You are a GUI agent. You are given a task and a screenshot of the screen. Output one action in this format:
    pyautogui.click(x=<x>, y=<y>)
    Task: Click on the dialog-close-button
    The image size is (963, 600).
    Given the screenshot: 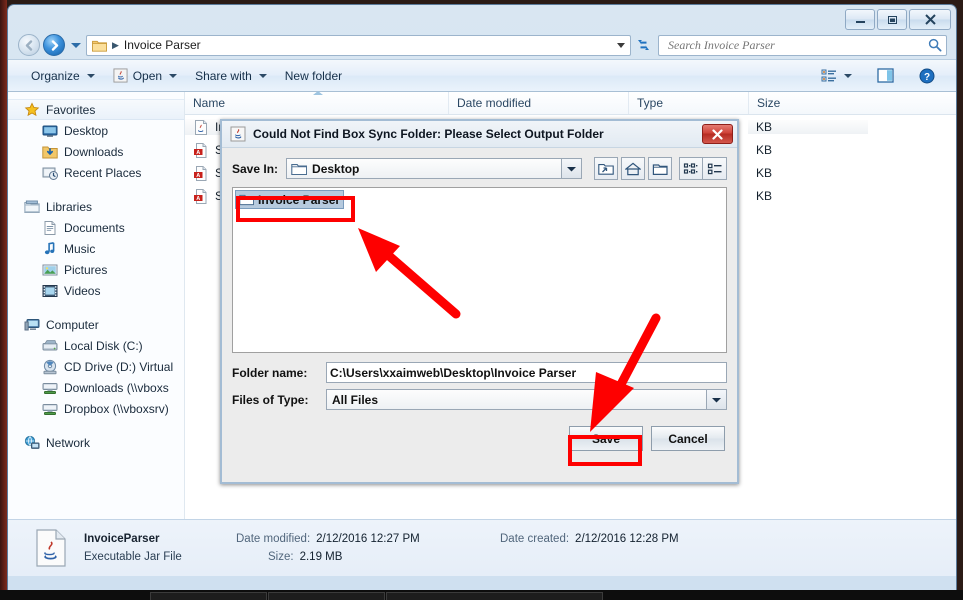 What is the action you would take?
    pyautogui.click(x=717, y=134)
    